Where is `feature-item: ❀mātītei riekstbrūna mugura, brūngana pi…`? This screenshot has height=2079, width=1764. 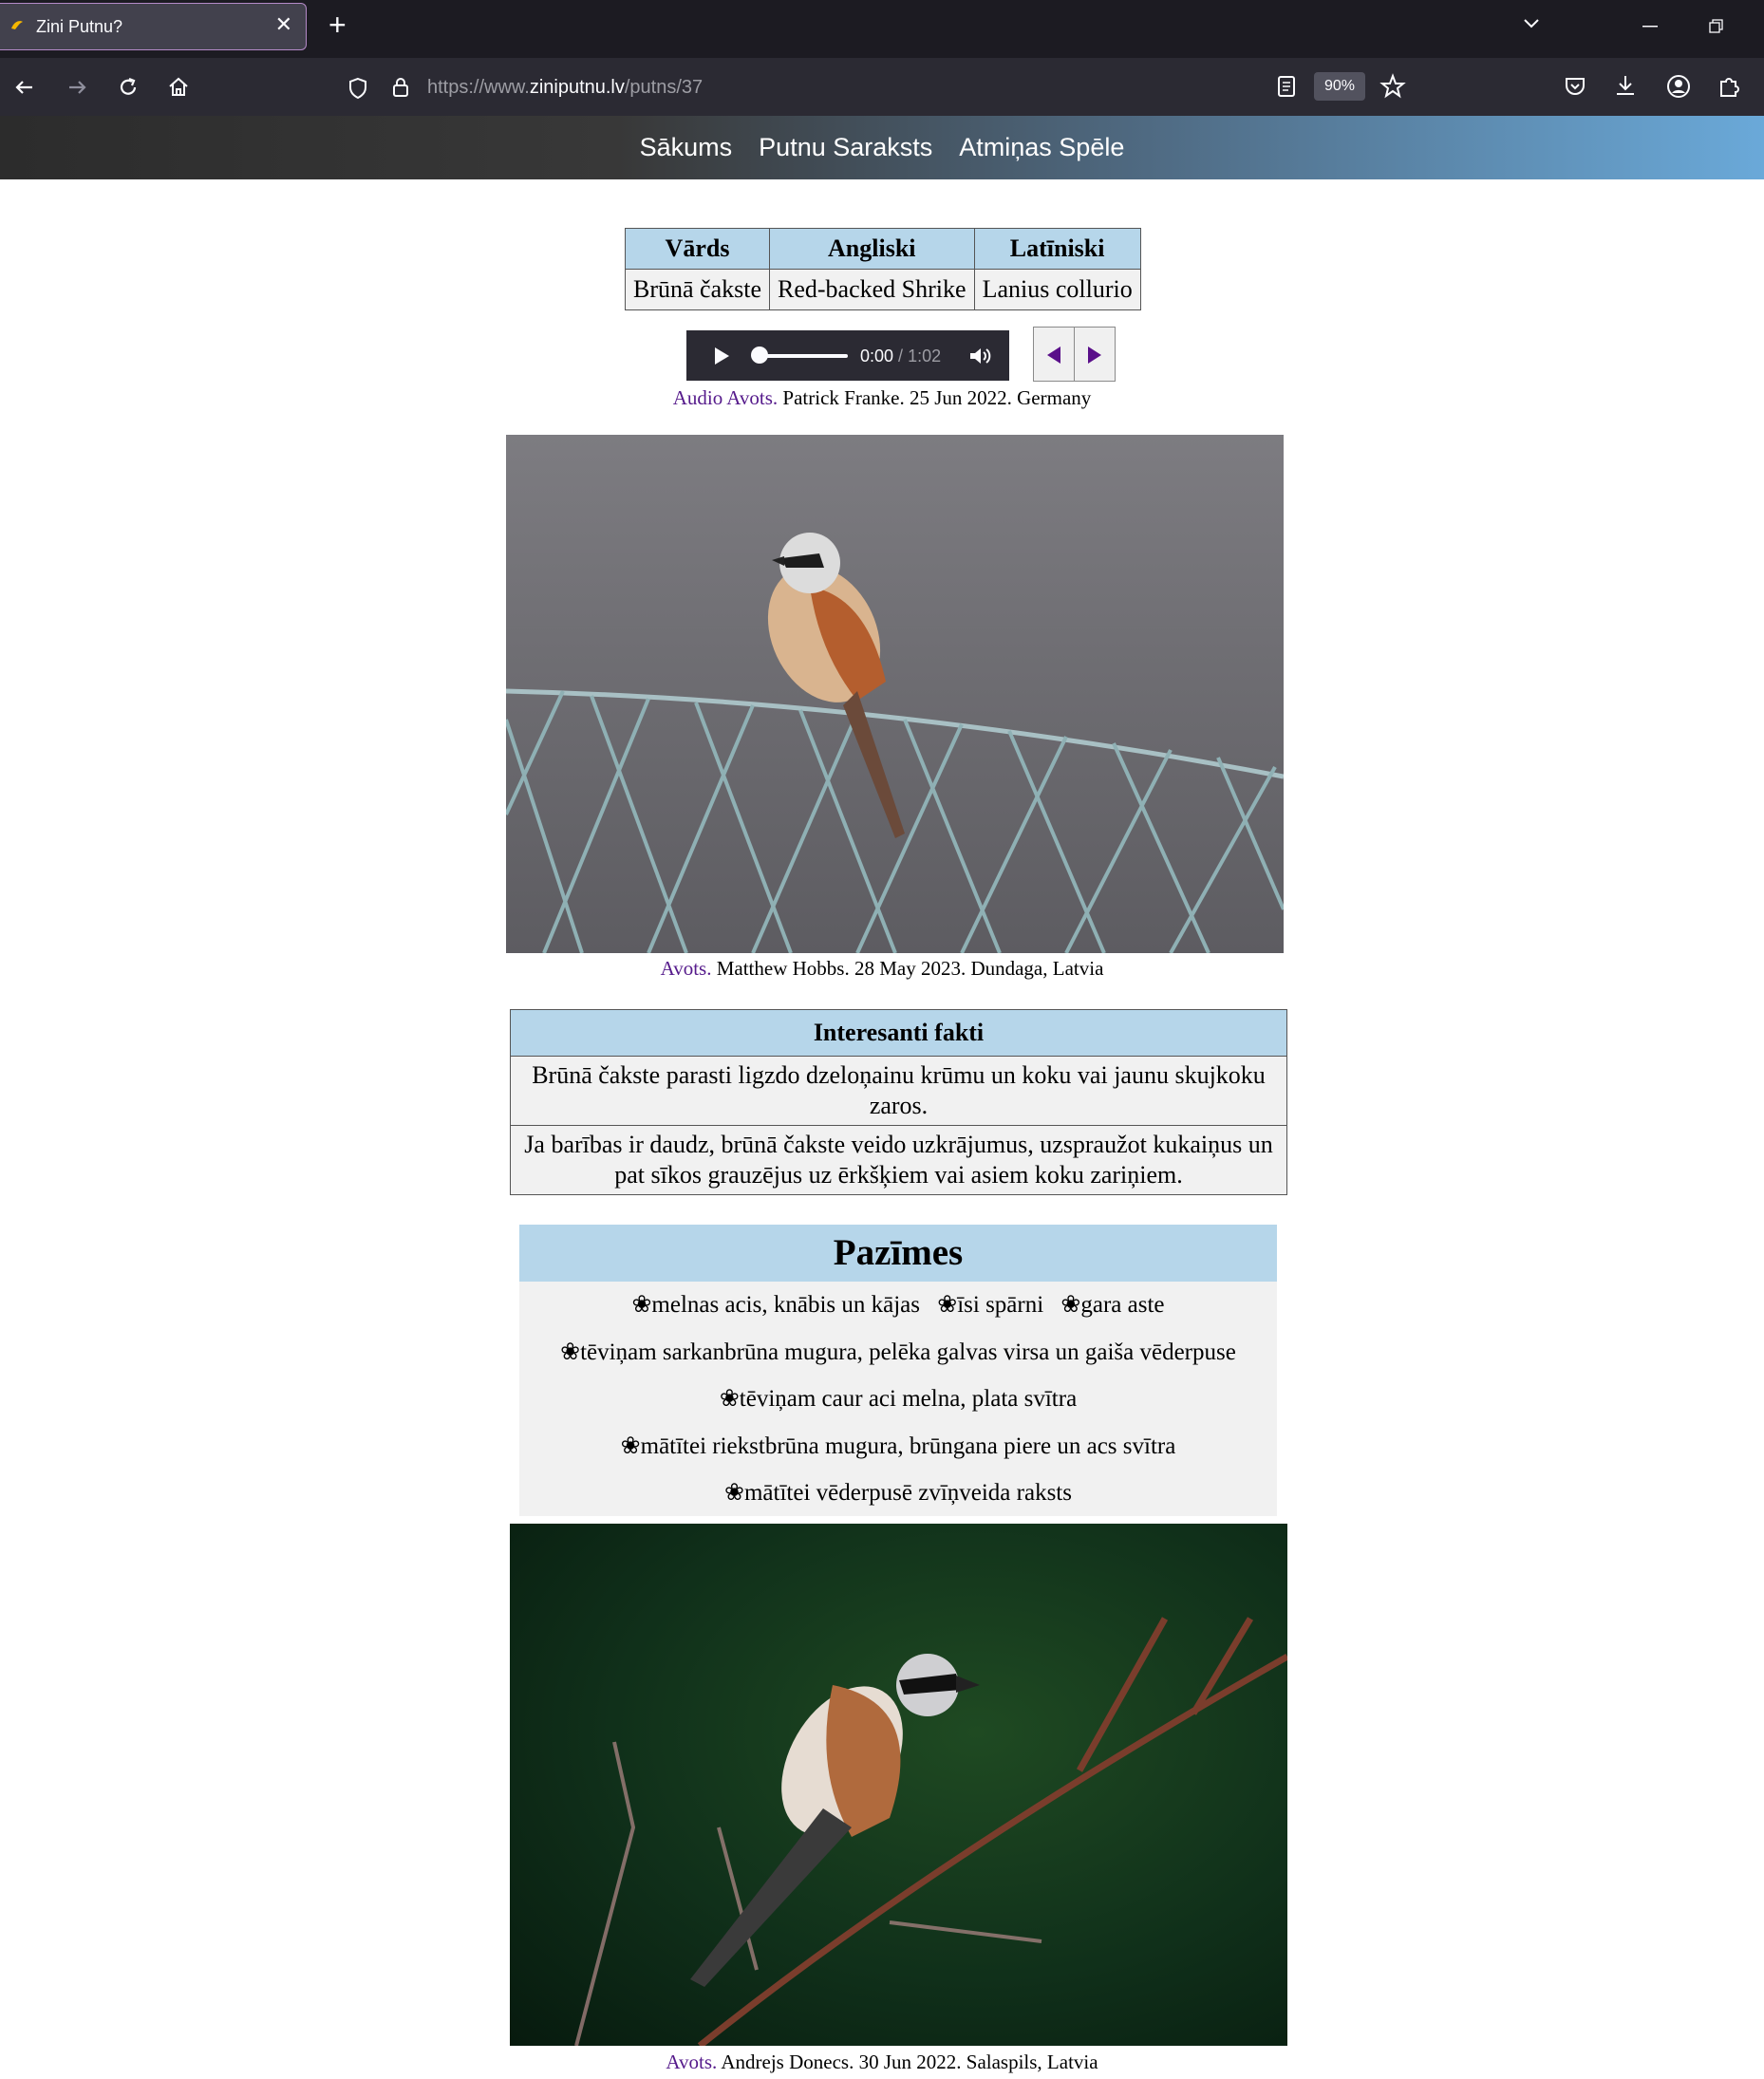 feature-item: ❀mātītei riekstbrūna mugura, brūngana pi… is located at coordinates (898, 1446).